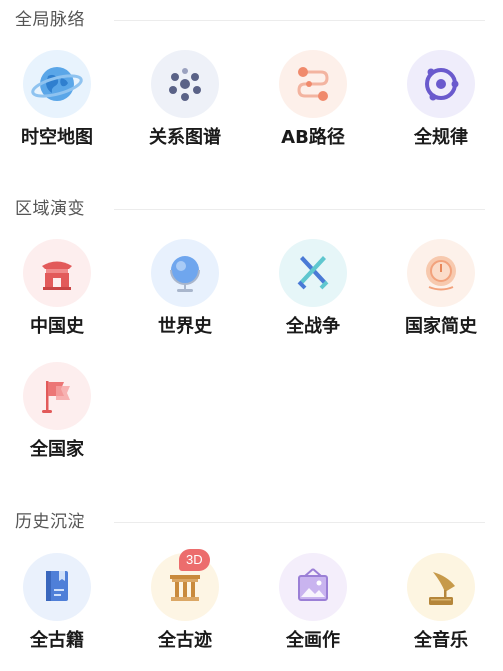  Describe the element at coordinates (313, 640) in the screenshot. I see `tile-label: 全画作` at that location.